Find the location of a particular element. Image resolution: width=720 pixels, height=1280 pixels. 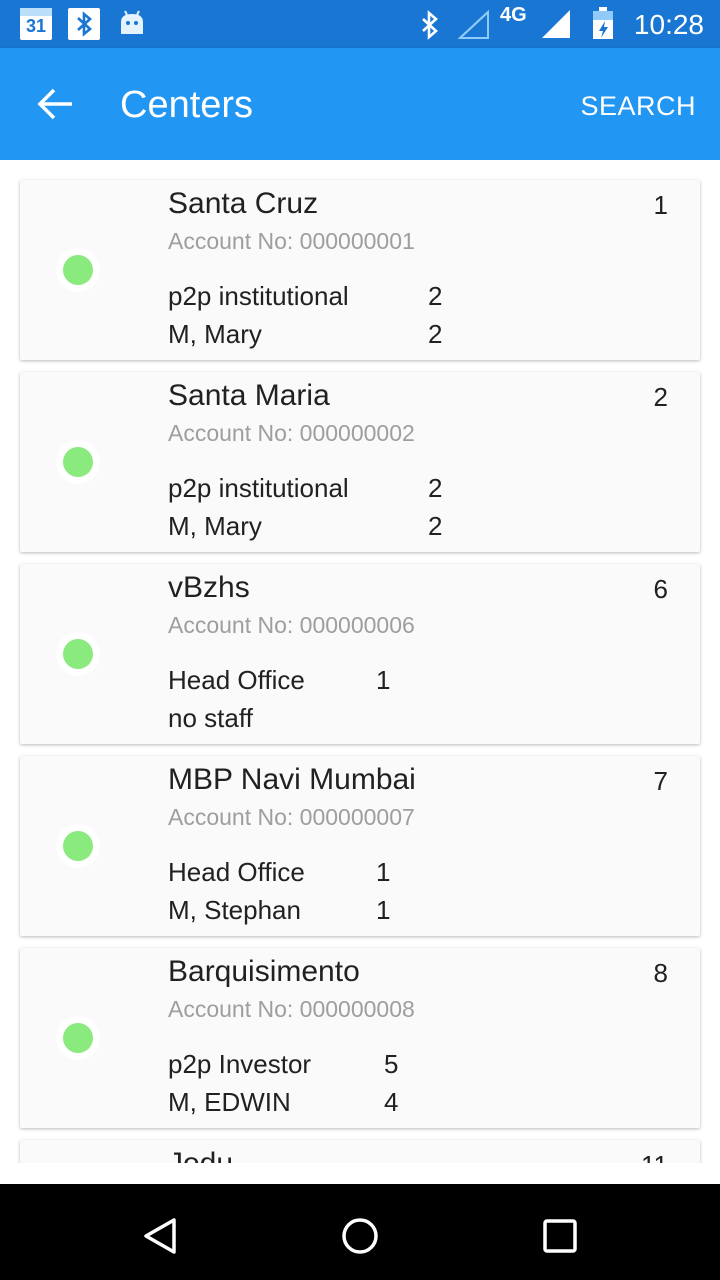

center-id: 11 is located at coordinates (654, 1155).